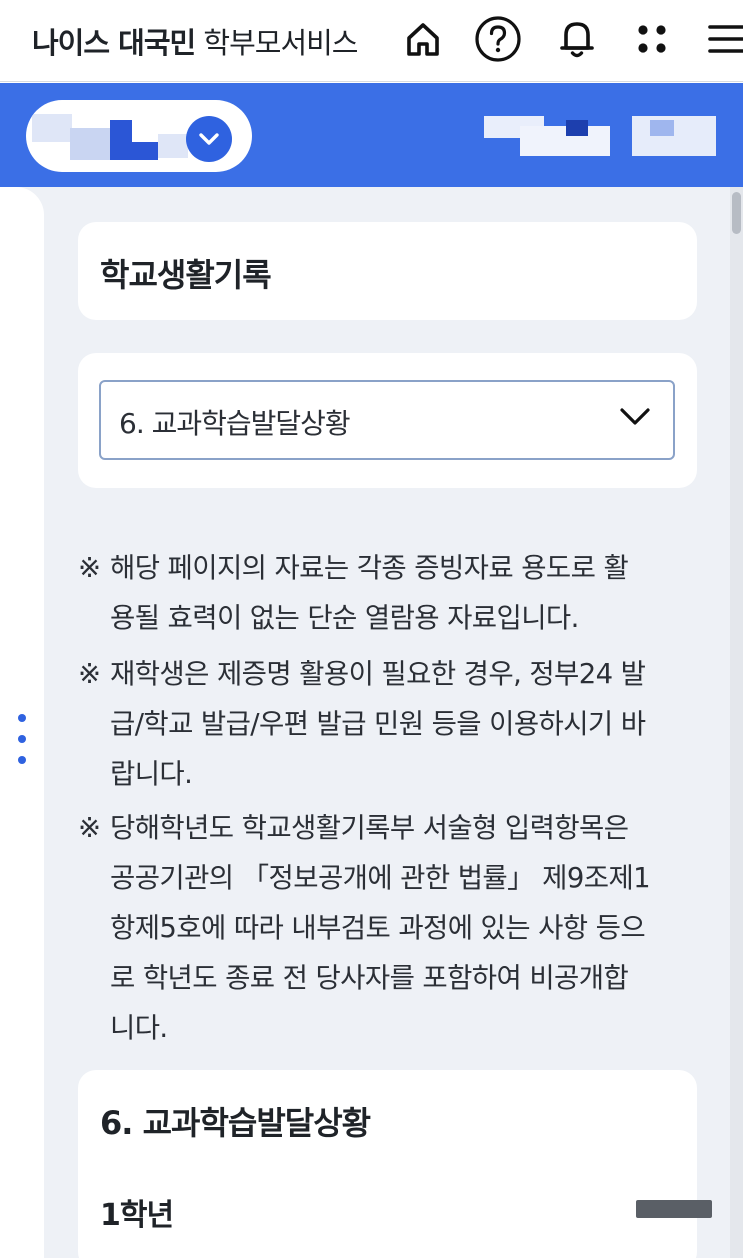  What do you see at coordinates (378, 674) in the screenshot?
I see `notice-line: 재학생은 제증명 활용이 필요한 경우, 정부24 발` at bounding box center [378, 674].